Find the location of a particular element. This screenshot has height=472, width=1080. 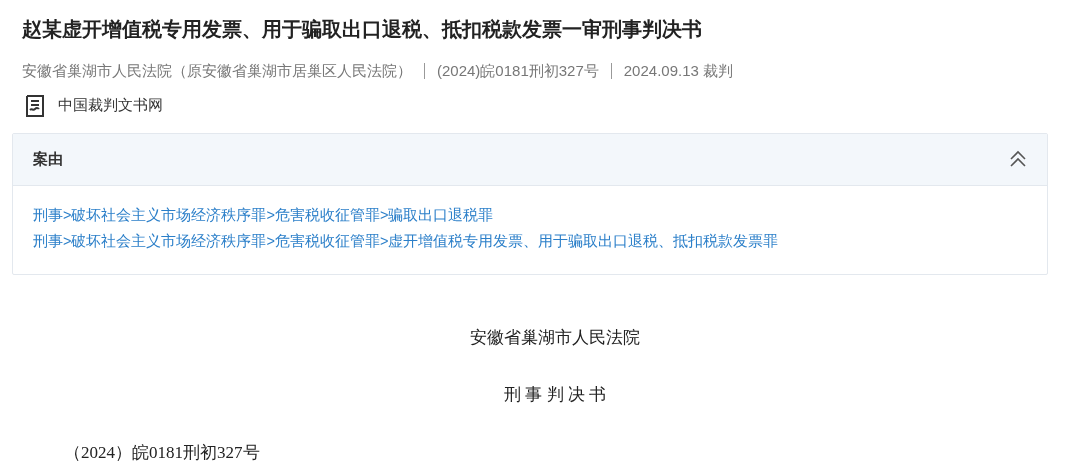

court-heading: 安徽省巢湖市人民法院 is located at coordinates (555, 337).